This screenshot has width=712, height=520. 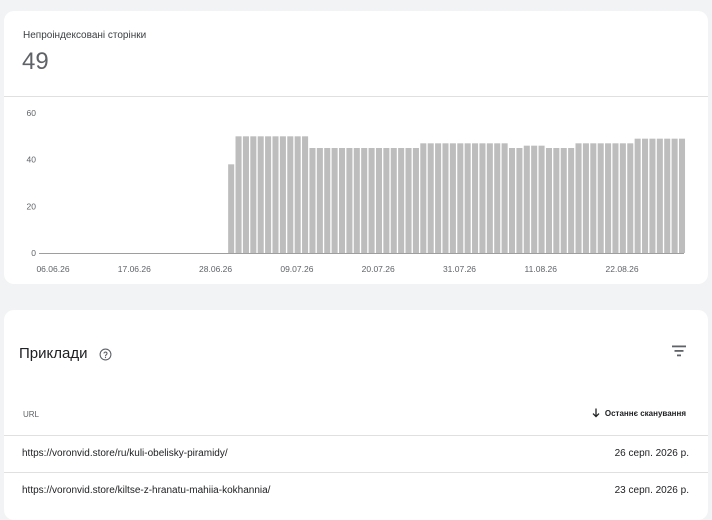 I want to click on stat-label: Непроіндексовані сторінки, so click(x=85, y=35).